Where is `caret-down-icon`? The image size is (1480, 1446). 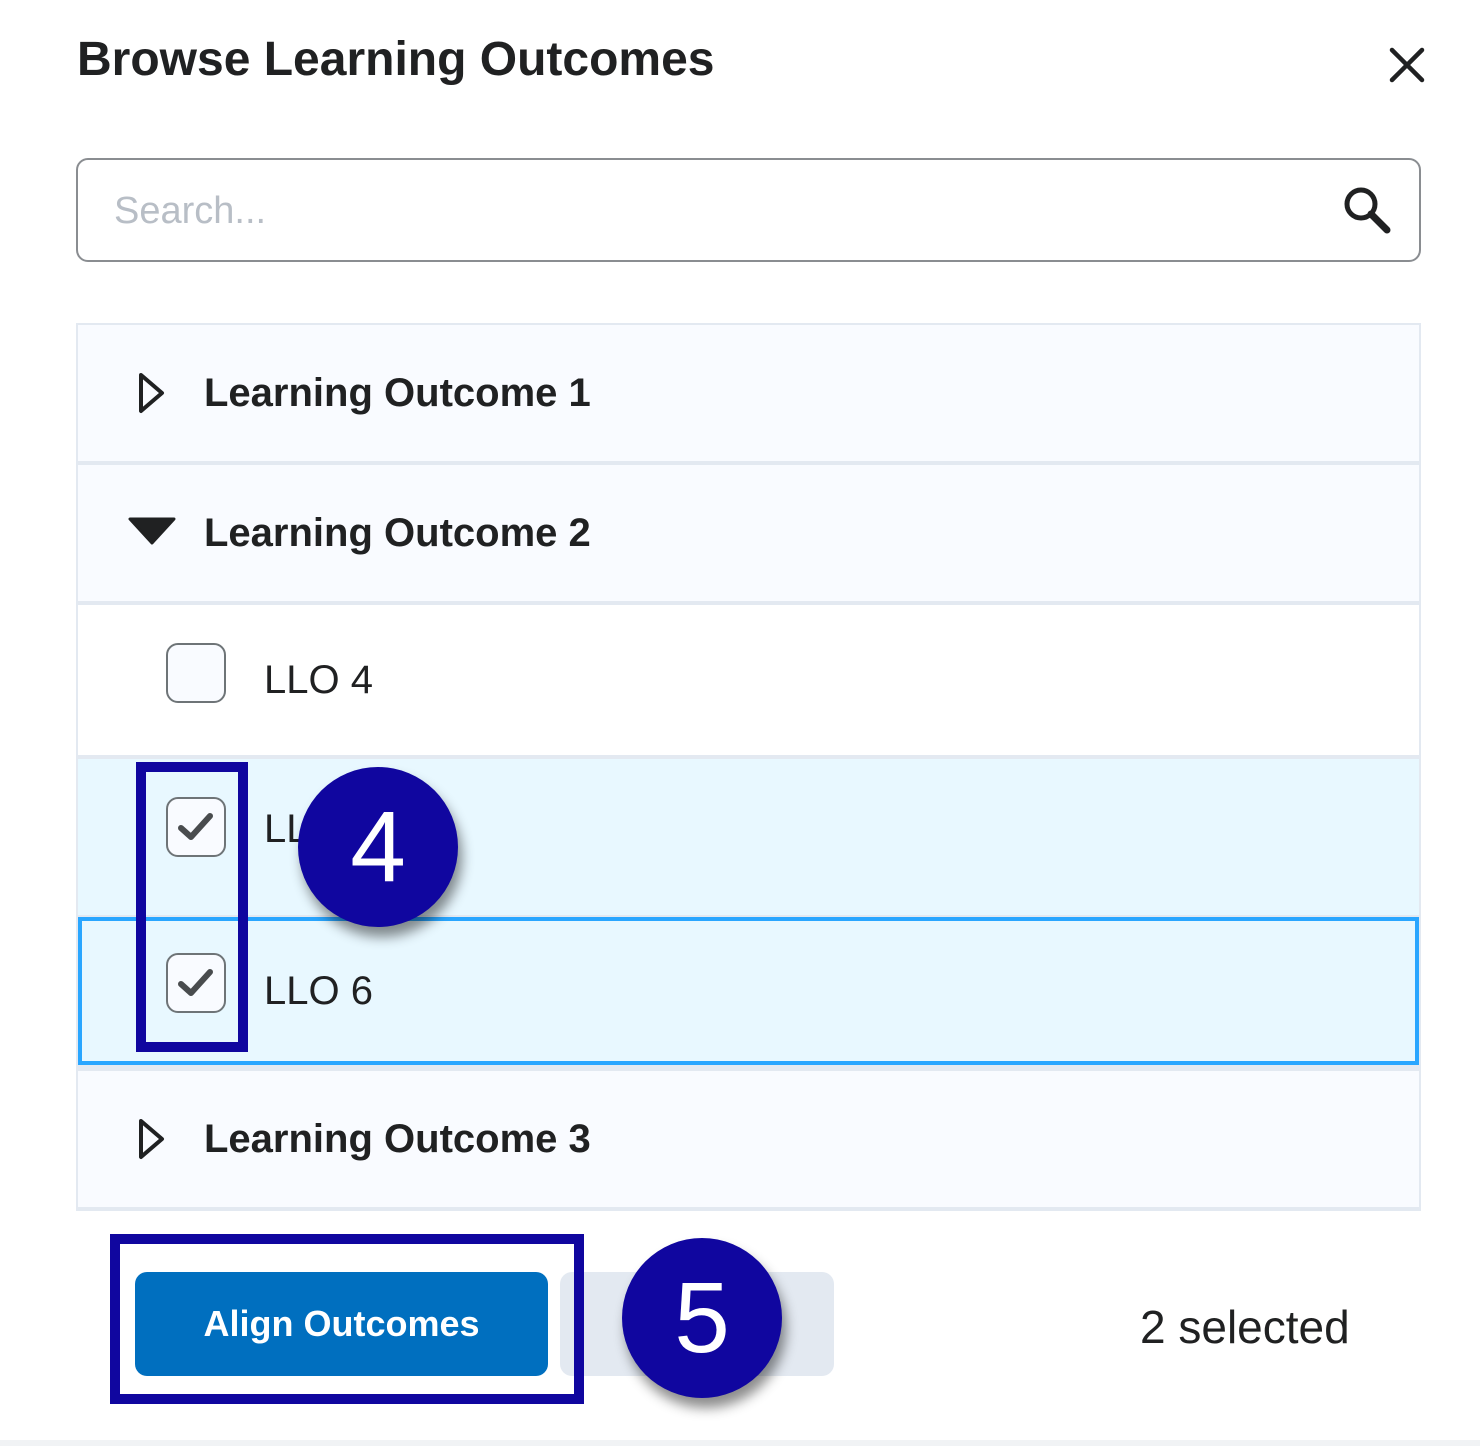
caret-down-icon is located at coordinates (152, 532).